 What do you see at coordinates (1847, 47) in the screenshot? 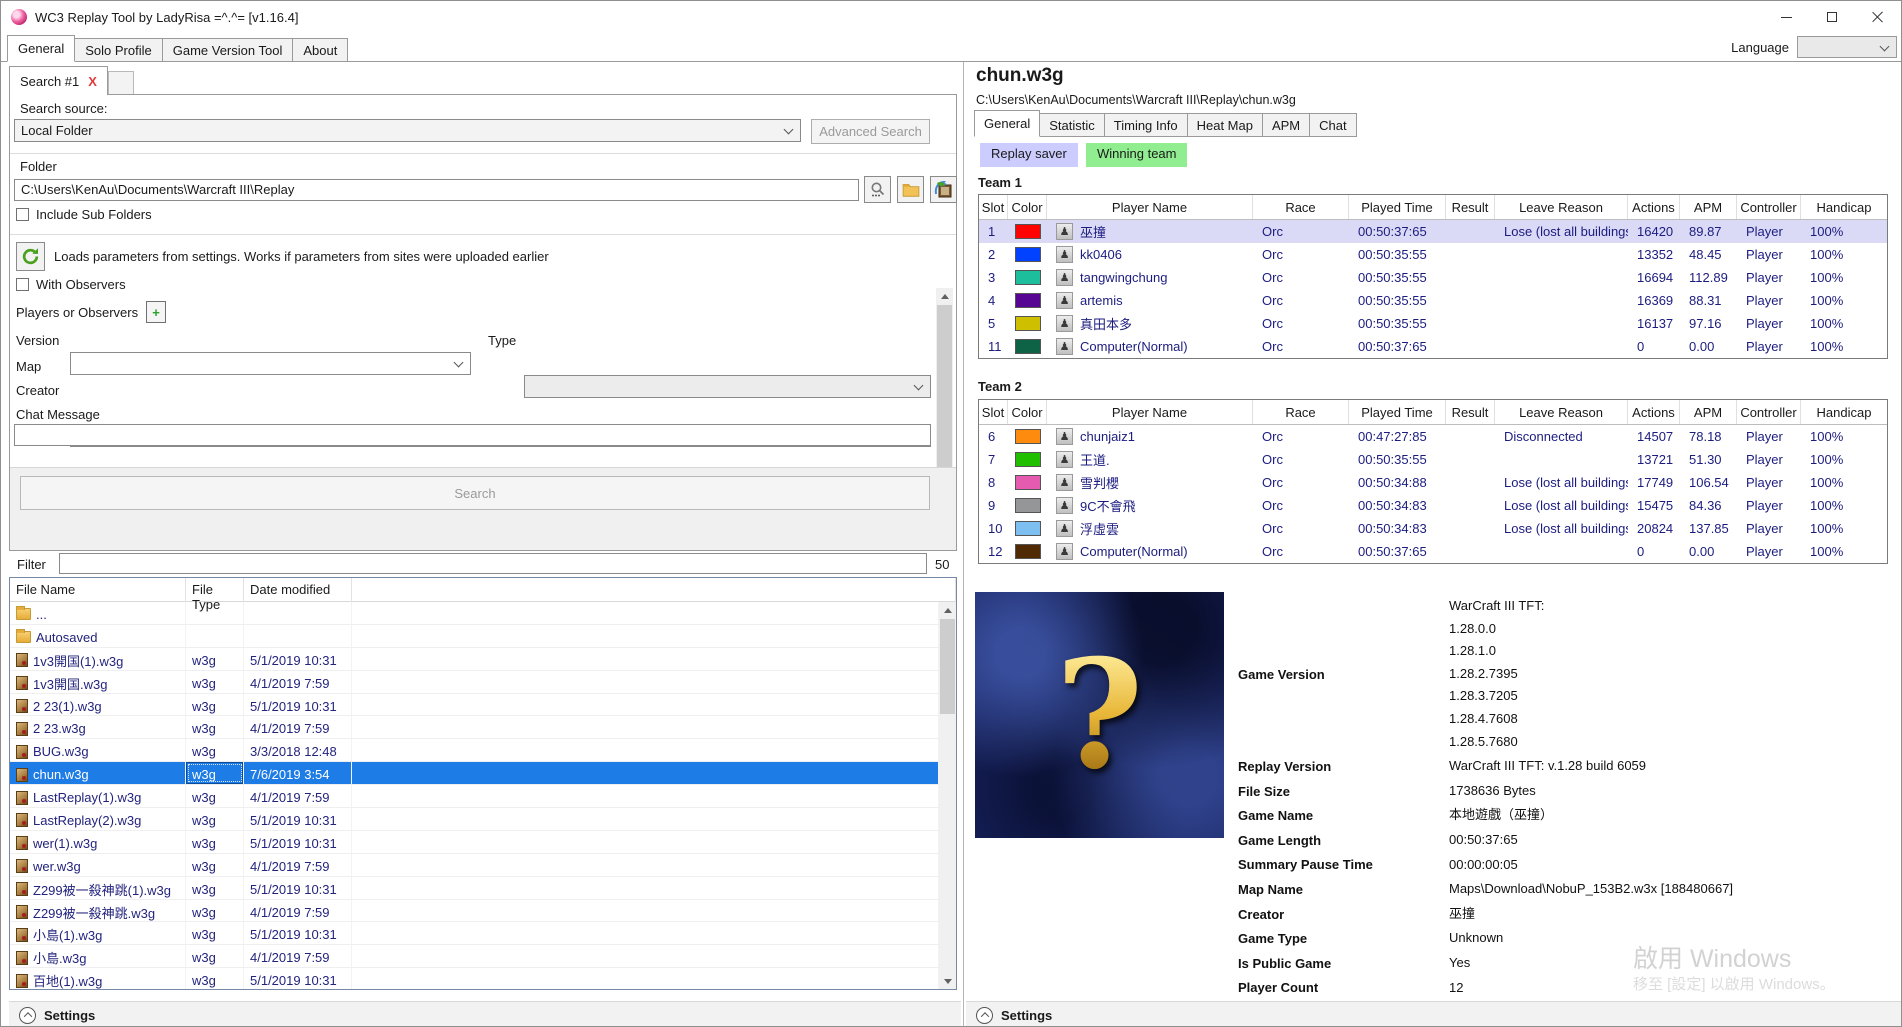
I see `language-select` at bounding box center [1847, 47].